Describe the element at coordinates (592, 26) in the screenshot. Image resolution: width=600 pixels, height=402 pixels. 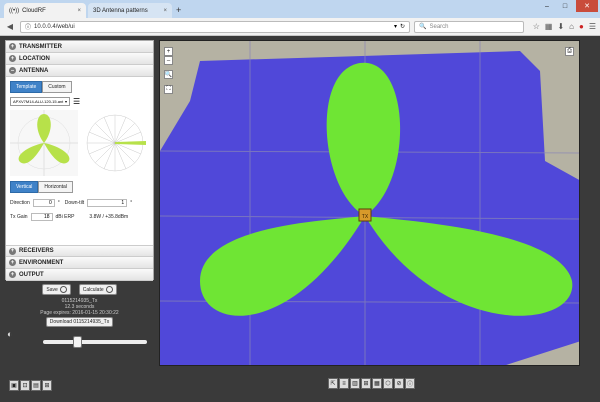
I see `menu-icon: ☰` at that location.